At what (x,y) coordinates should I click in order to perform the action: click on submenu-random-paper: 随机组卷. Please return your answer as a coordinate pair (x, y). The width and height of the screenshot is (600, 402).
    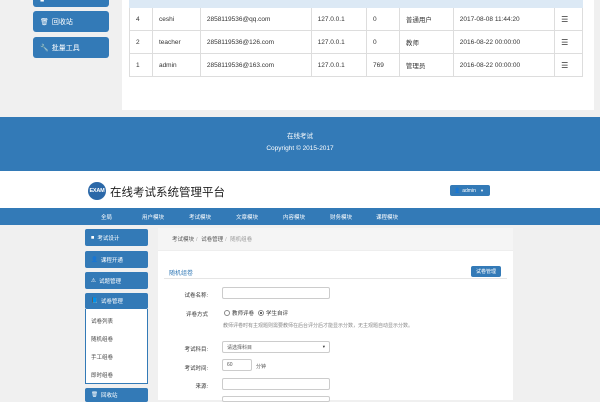
    Looking at the image, I should click on (102, 339).